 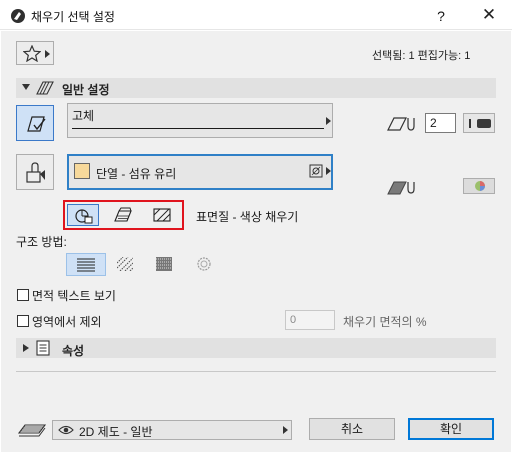 I want to click on structure-hatch-button, so click(x=126, y=264).